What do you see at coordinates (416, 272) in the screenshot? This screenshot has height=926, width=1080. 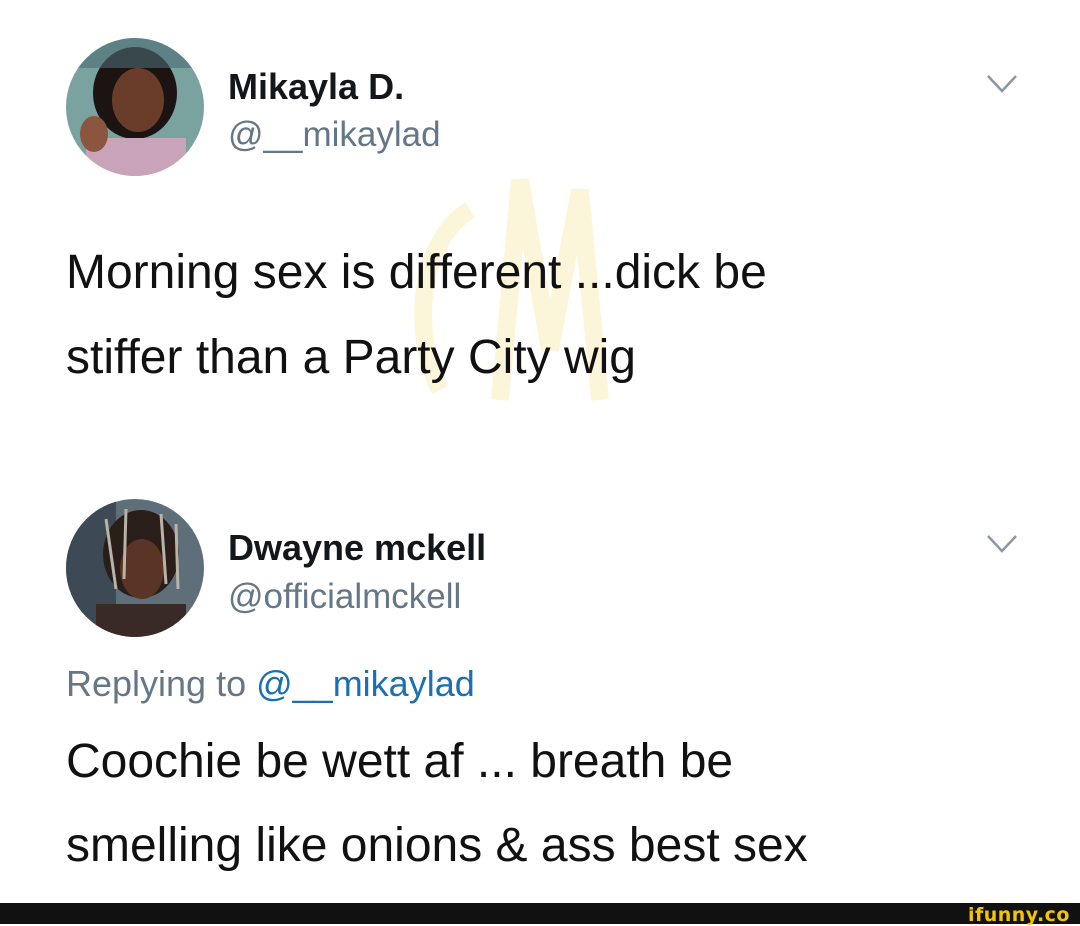 I see `tweet-text-line: Morning sex is different ...dick be` at bounding box center [416, 272].